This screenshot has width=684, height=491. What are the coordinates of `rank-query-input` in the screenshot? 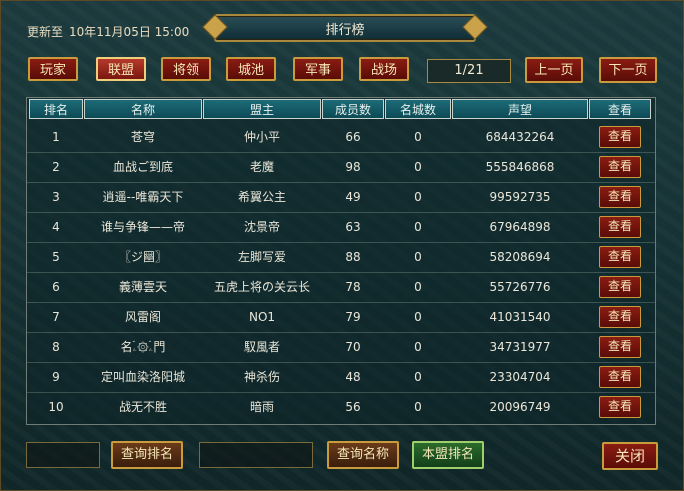 It's located at (63, 455).